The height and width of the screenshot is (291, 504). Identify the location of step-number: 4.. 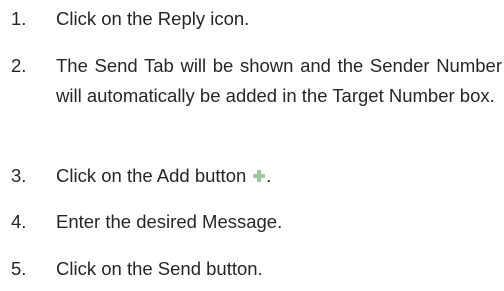
(19, 221).